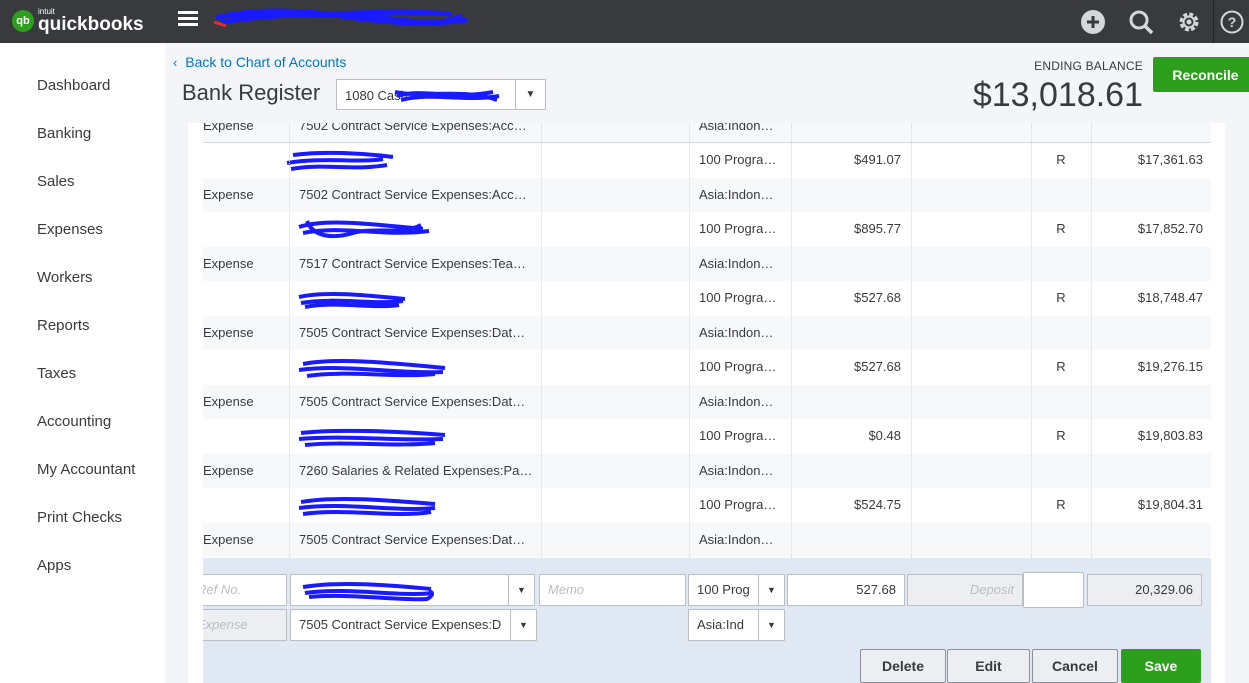  What do you see at coordinates (877, 366) in the screenshot?
I see `payment-cell: $527.68` at bounding box center [877, 366].